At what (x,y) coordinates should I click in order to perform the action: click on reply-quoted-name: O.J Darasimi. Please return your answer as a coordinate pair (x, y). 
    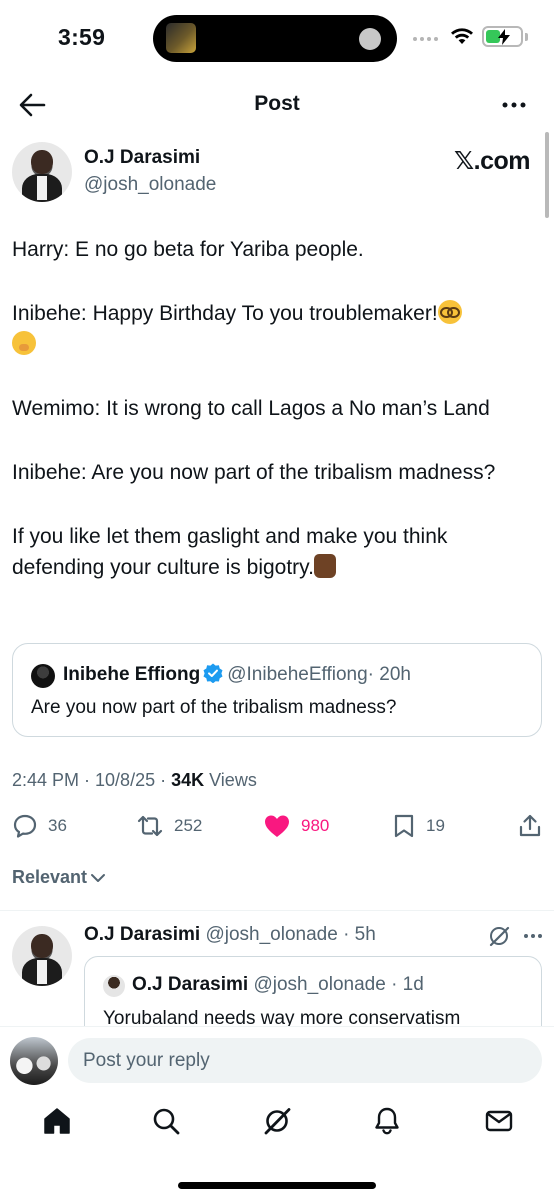
    Looking at the image, I should click on (190, 984).